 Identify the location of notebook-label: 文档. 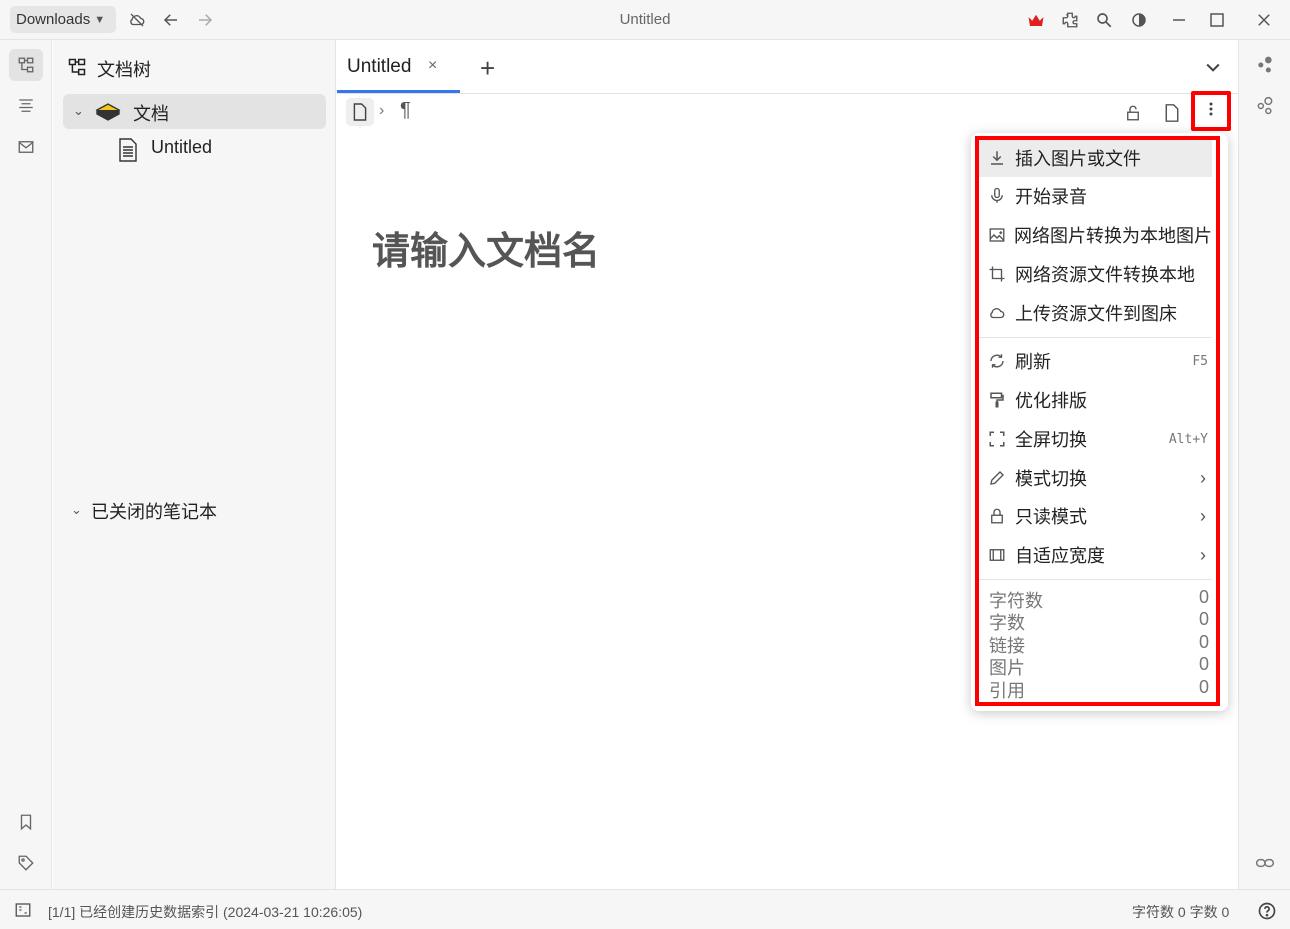
(151, 114).